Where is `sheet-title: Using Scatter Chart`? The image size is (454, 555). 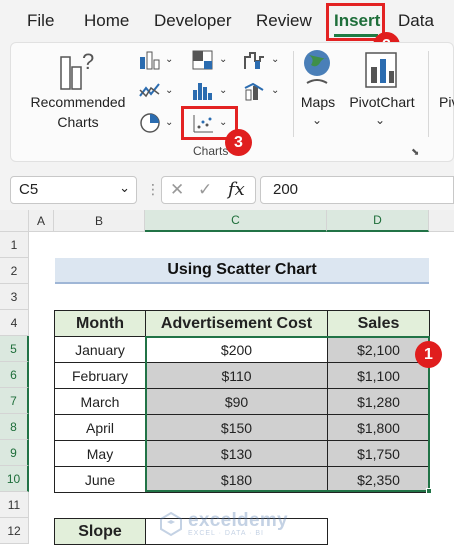 sheet-title: Using Scatter Chart is located at coordinates (242, 271).